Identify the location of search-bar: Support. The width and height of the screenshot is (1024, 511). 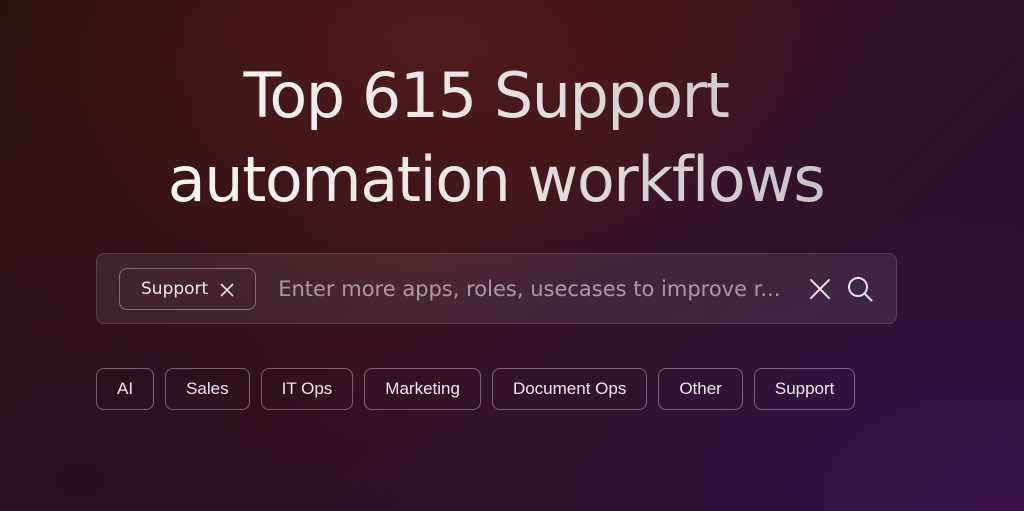
(496, 288).